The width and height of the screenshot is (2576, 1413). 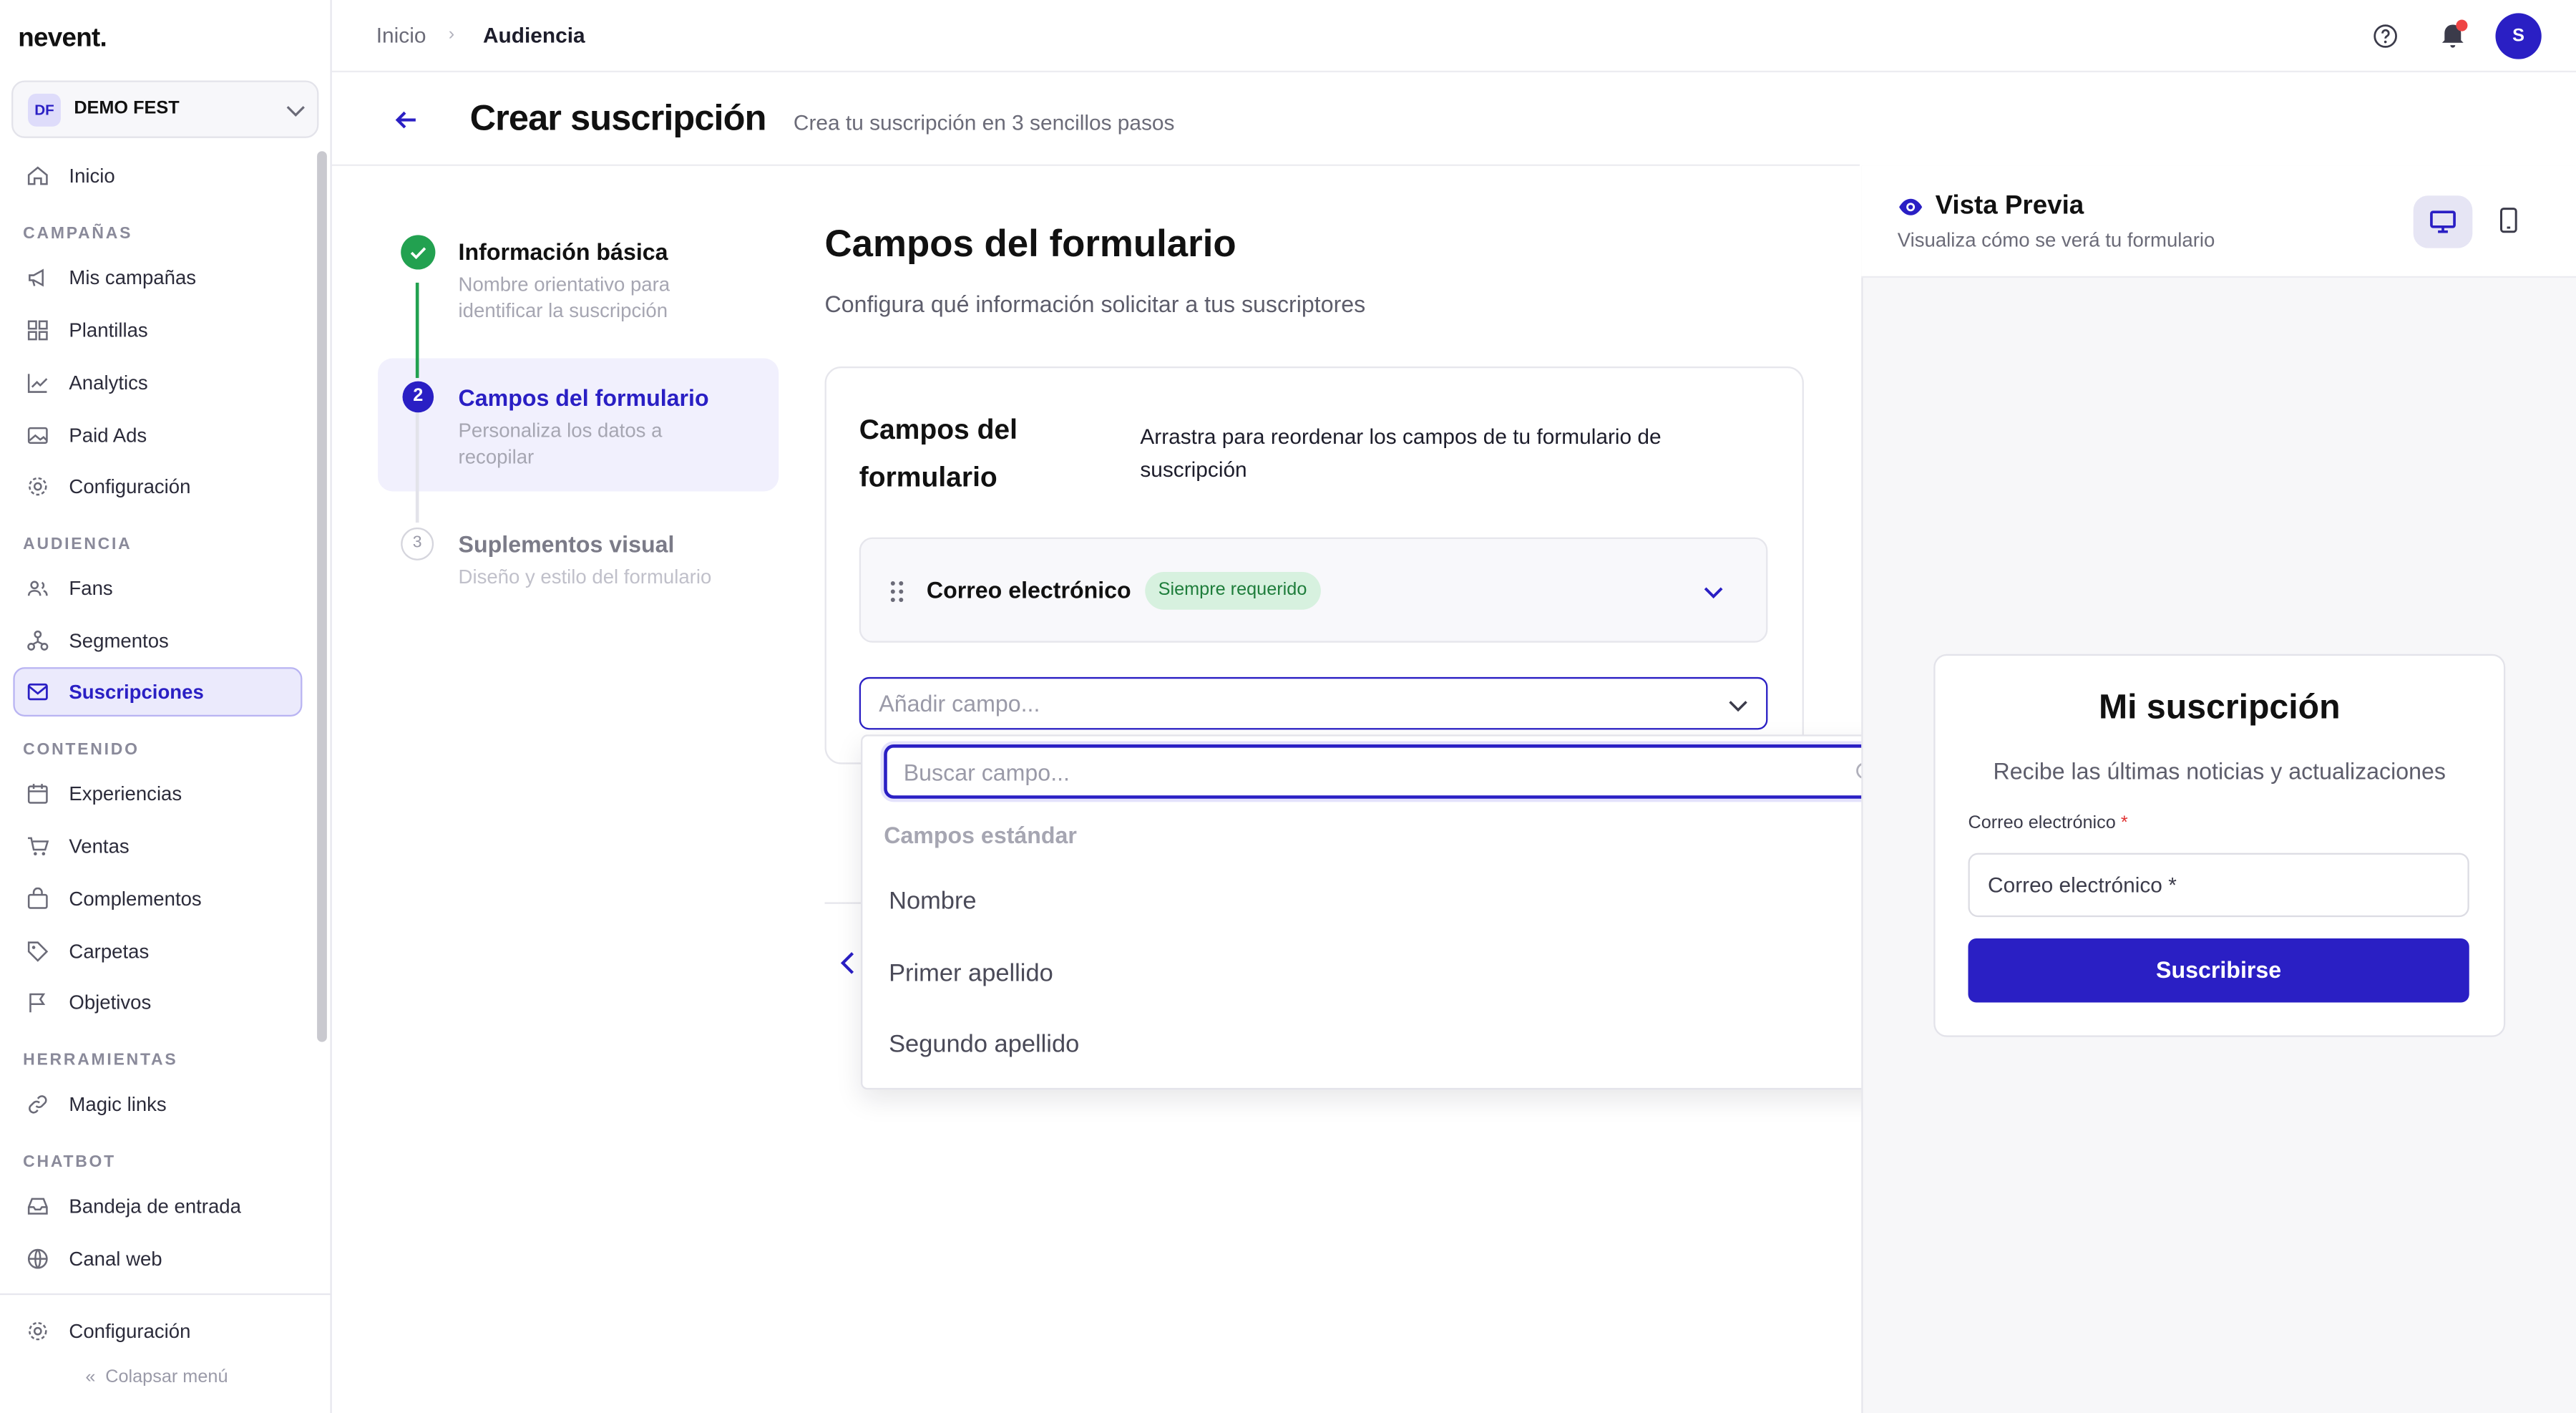 I want to click on tag-icon, so click(x=38, y=951).